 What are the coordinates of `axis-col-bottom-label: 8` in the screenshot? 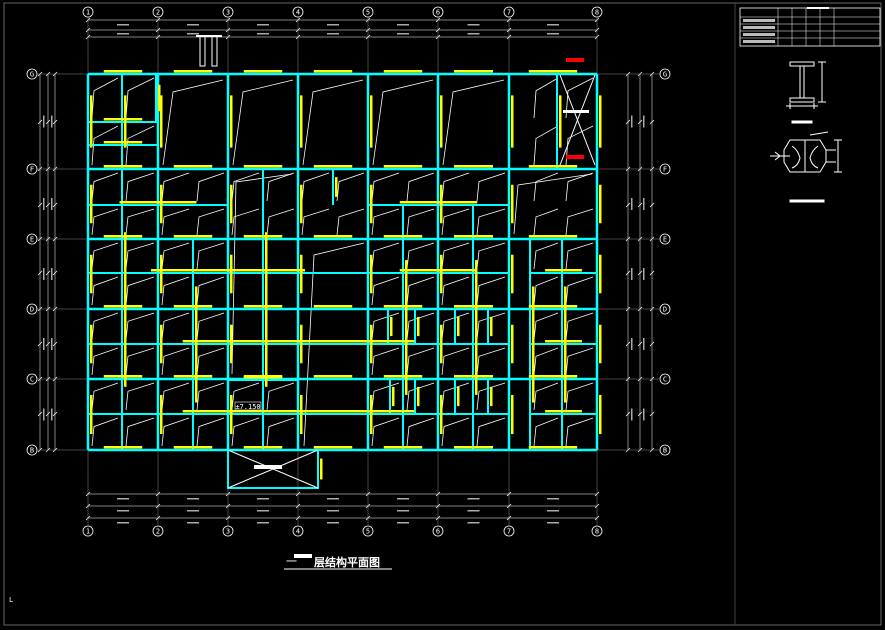 It's located at (597, 532).